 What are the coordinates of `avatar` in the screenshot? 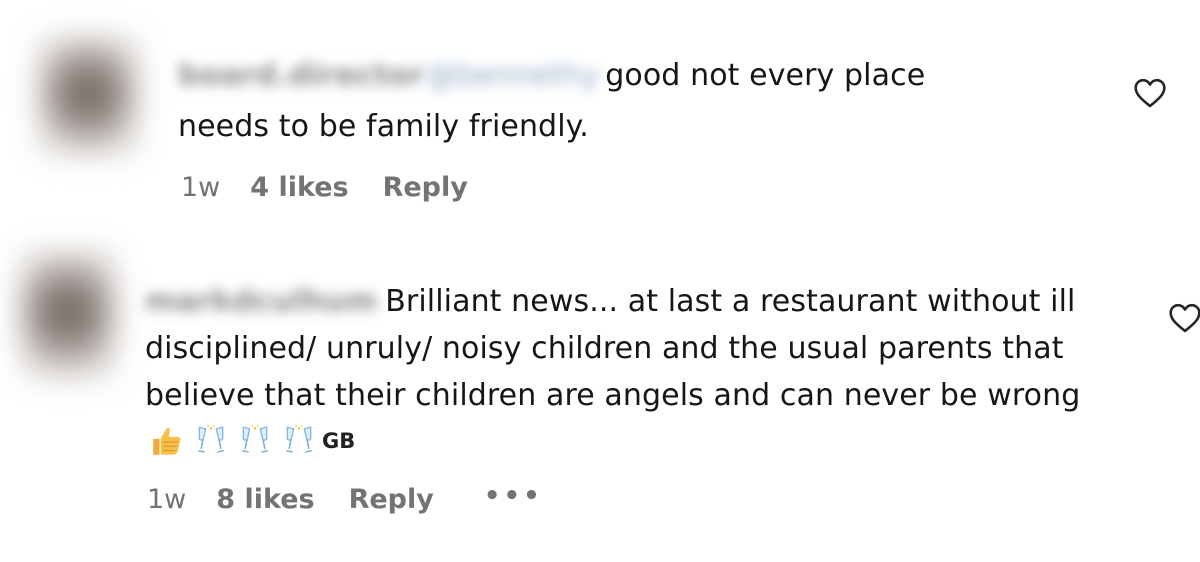 It's located at (68, 315).